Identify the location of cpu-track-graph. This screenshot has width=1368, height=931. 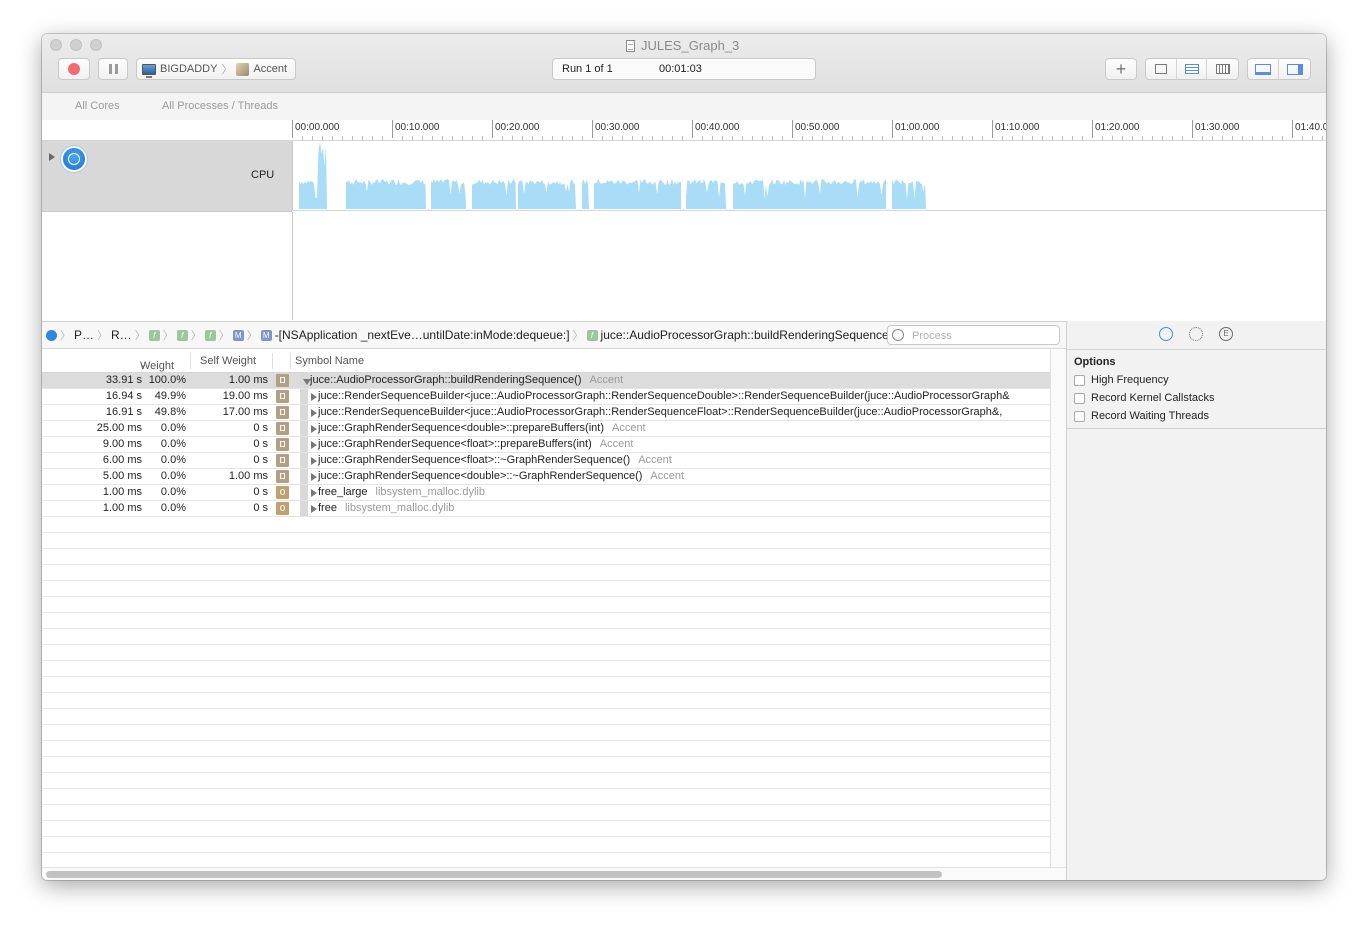
(809, 176).